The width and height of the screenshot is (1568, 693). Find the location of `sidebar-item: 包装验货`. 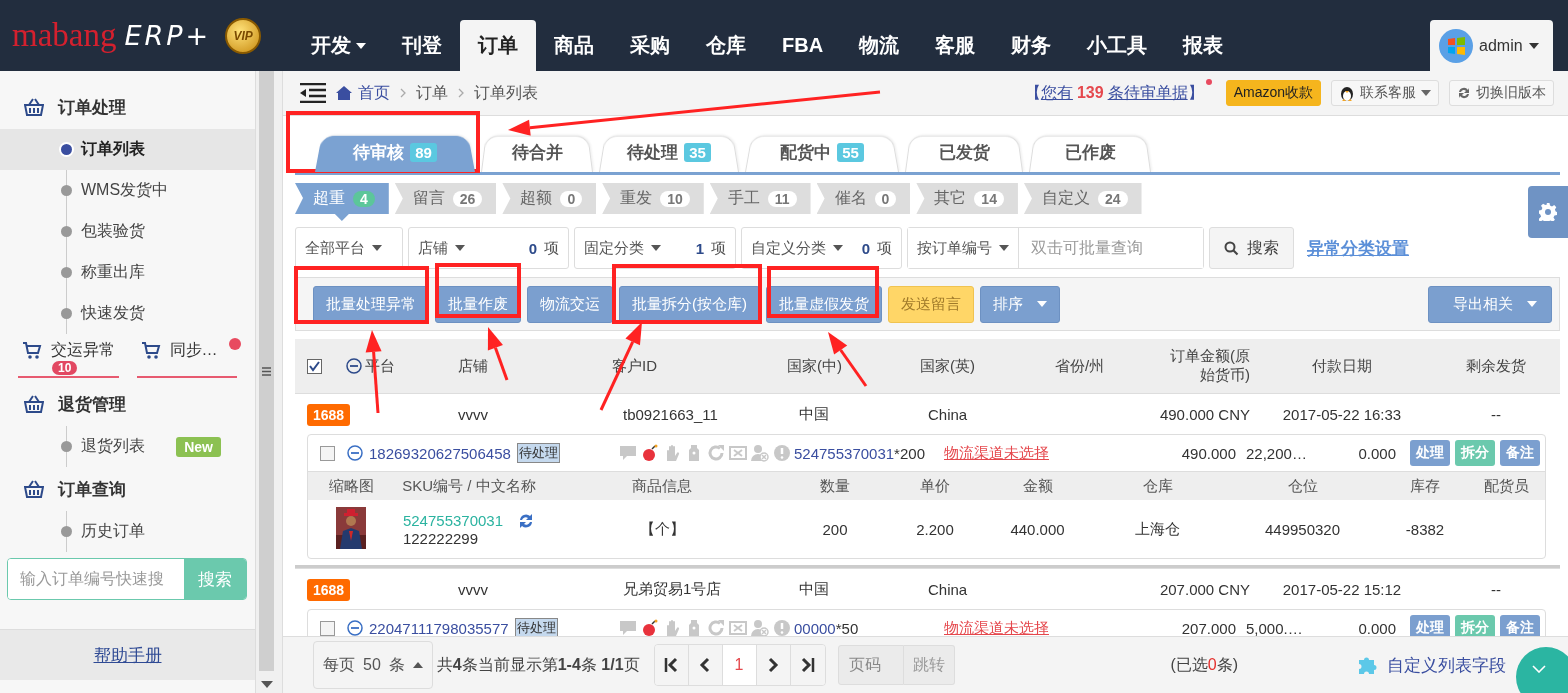

sidebar-item: 包装验货 is located at coordinates (127, 231).